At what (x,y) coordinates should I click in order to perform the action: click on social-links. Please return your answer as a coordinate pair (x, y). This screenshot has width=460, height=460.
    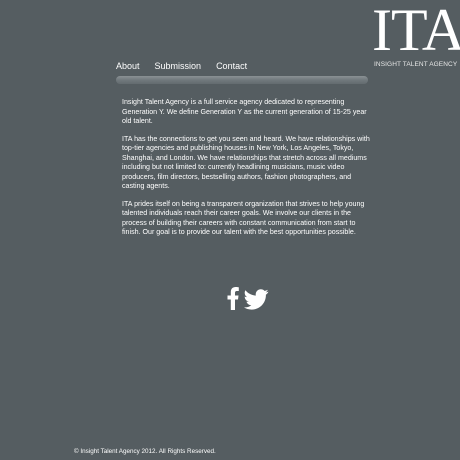
    Looking at the image, I should click on (248, 301).